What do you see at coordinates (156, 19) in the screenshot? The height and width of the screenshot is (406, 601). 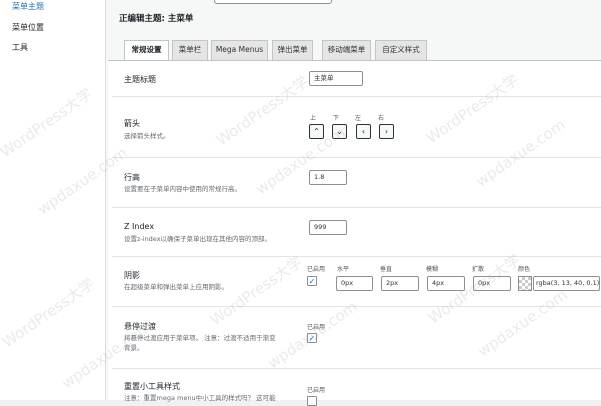 I see `editing-theme-title: 正编辑主题: 主菜单` at bounding box center [156, 19].